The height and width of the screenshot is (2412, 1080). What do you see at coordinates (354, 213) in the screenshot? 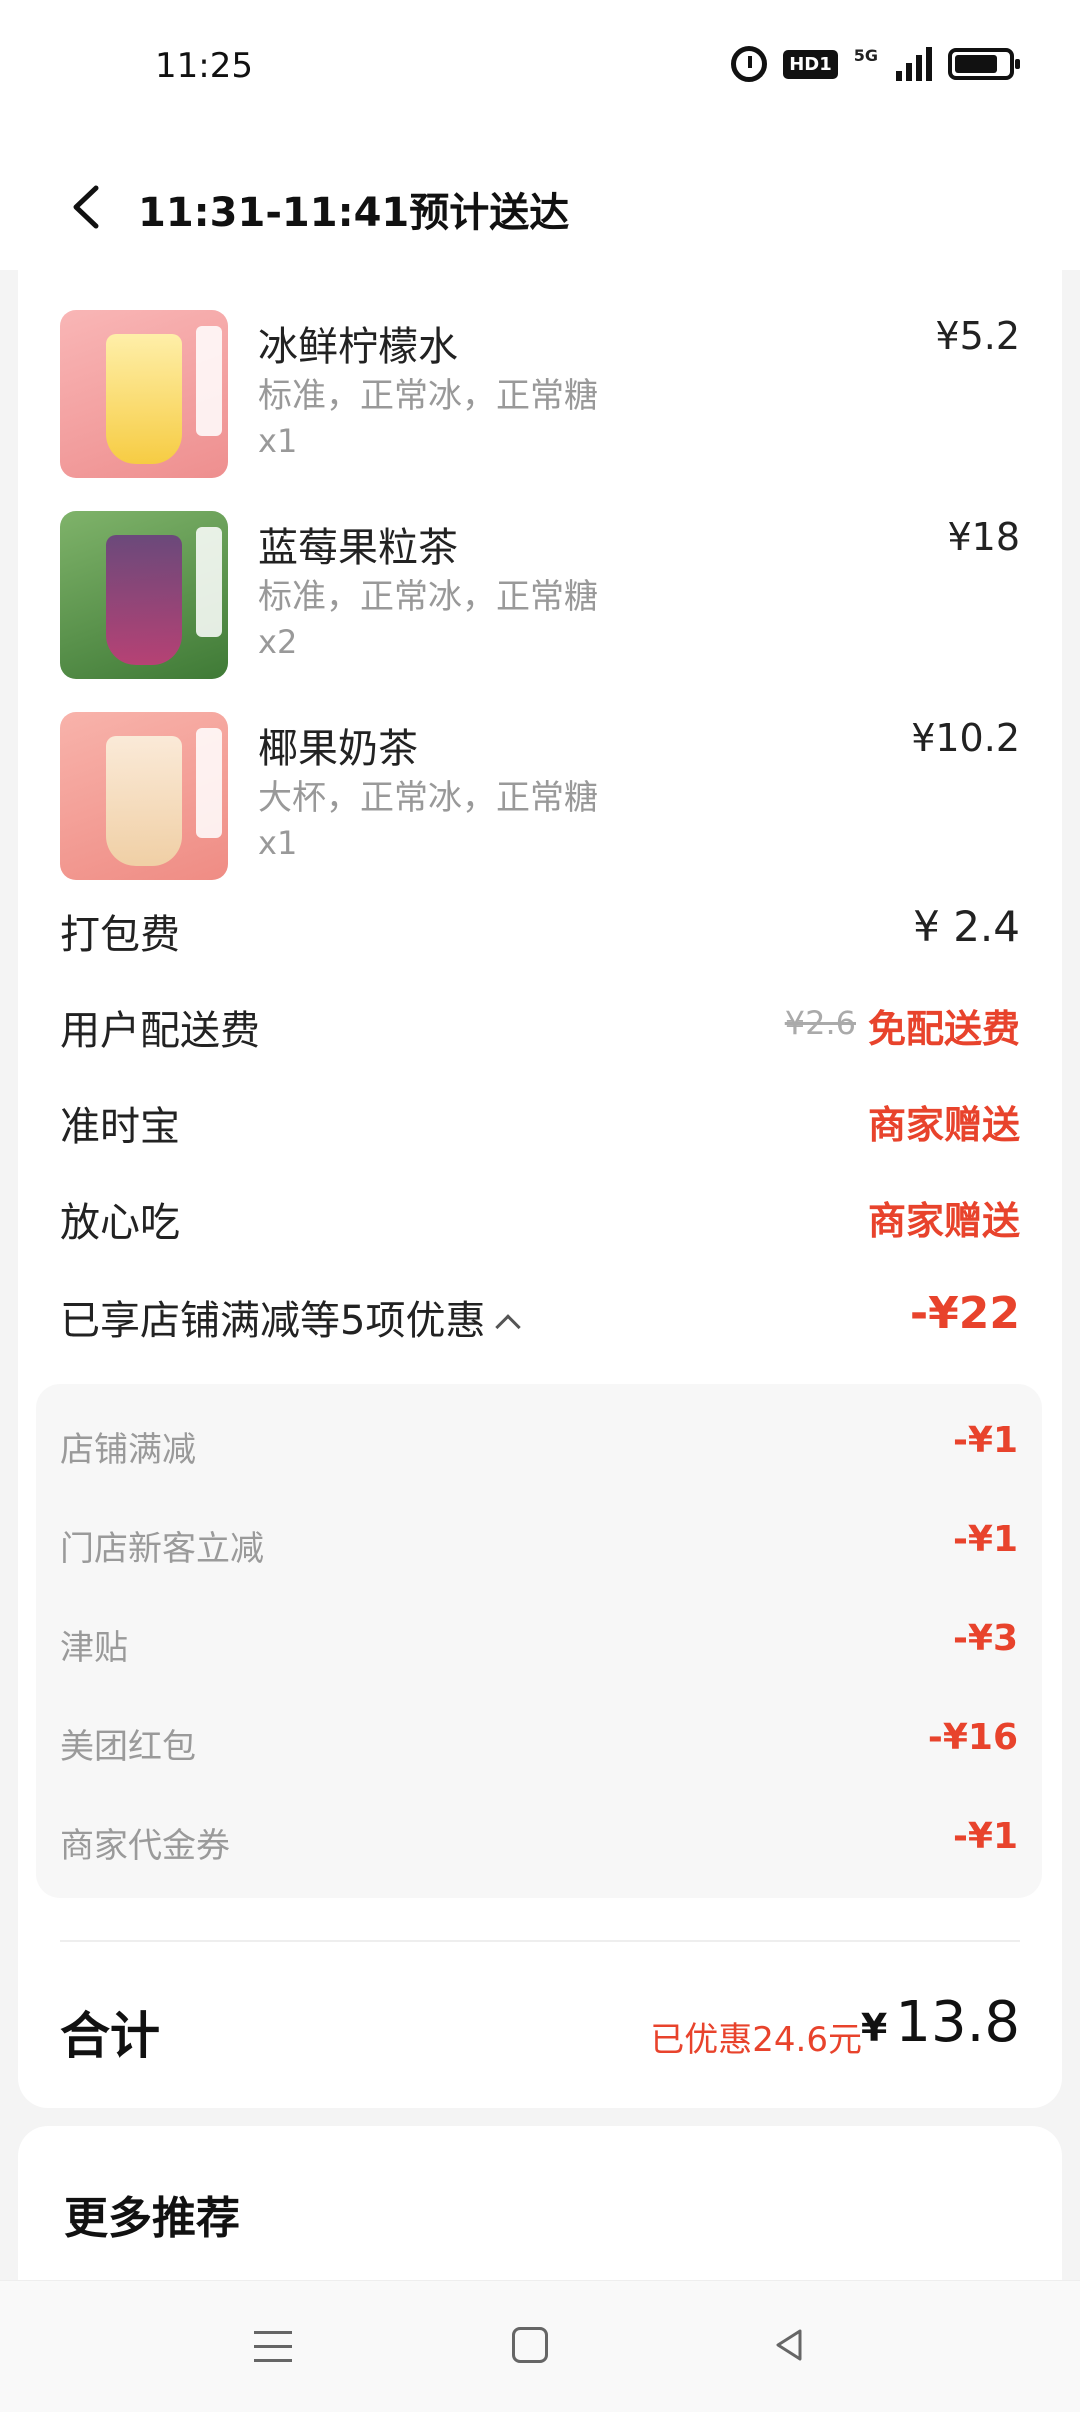
I see `page-title: 11:31-11:41预计送达` at bounding box center [354, 213].